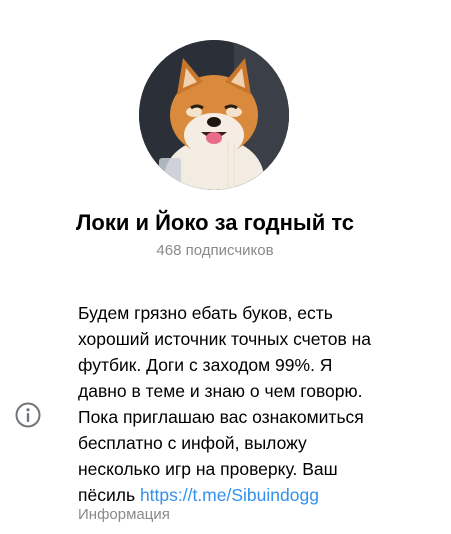  I want to click on channel-avatar, so click(214, 115).